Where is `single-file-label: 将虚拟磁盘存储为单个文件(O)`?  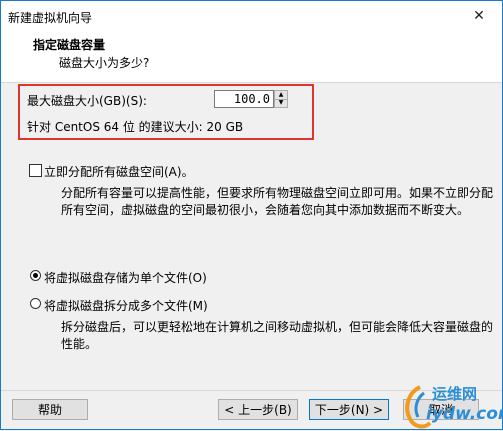 single-file-label: 将虚拟磁盘存储为单个文件(O) is located at coordinates (125, 277).